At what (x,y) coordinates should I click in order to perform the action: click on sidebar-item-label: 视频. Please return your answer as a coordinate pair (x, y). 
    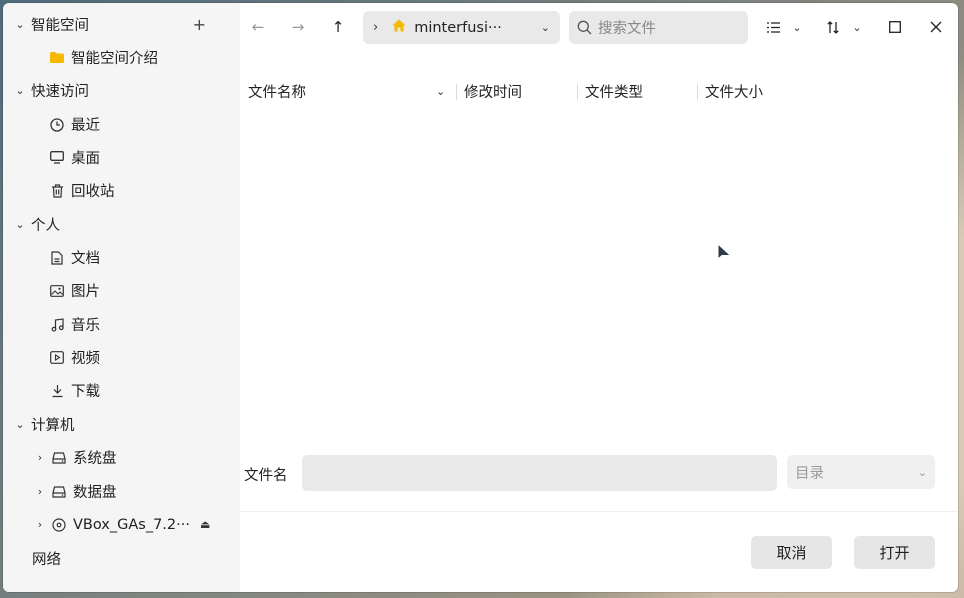
    Looking at the image, I should click on (85, 359).